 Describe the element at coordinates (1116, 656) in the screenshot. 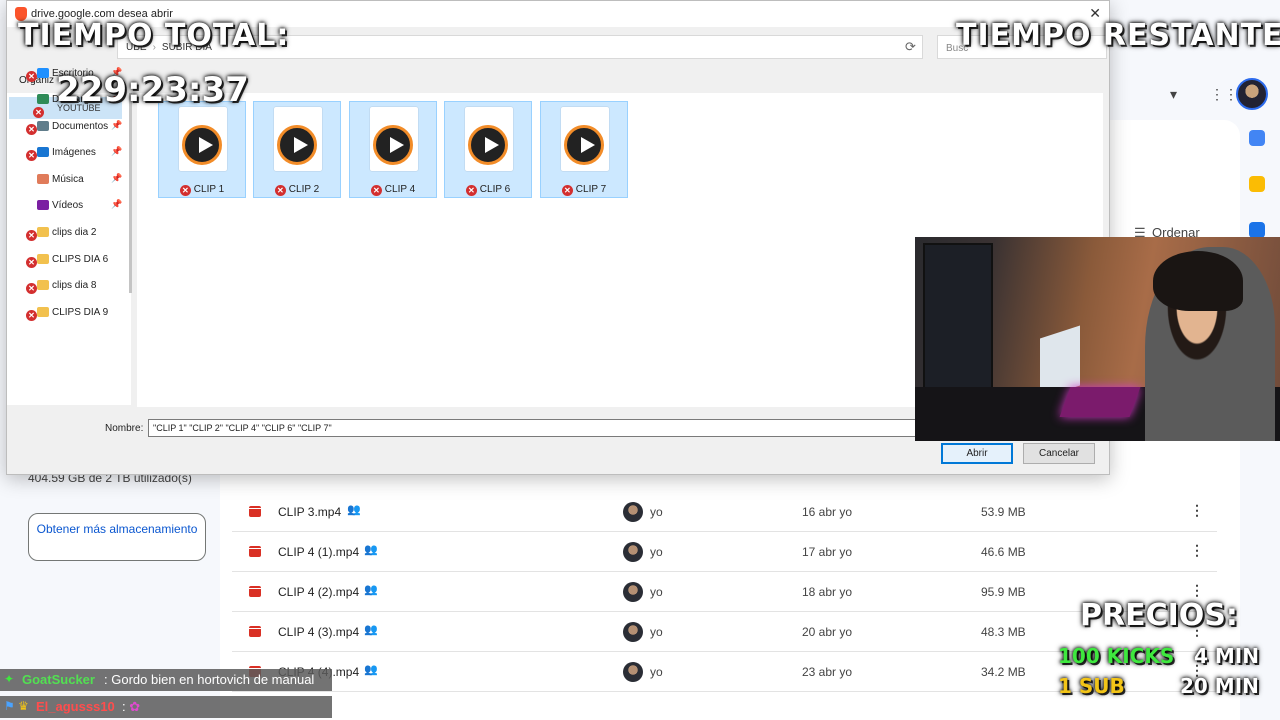

I see `price-kicks: 100 KICKS` at that location.